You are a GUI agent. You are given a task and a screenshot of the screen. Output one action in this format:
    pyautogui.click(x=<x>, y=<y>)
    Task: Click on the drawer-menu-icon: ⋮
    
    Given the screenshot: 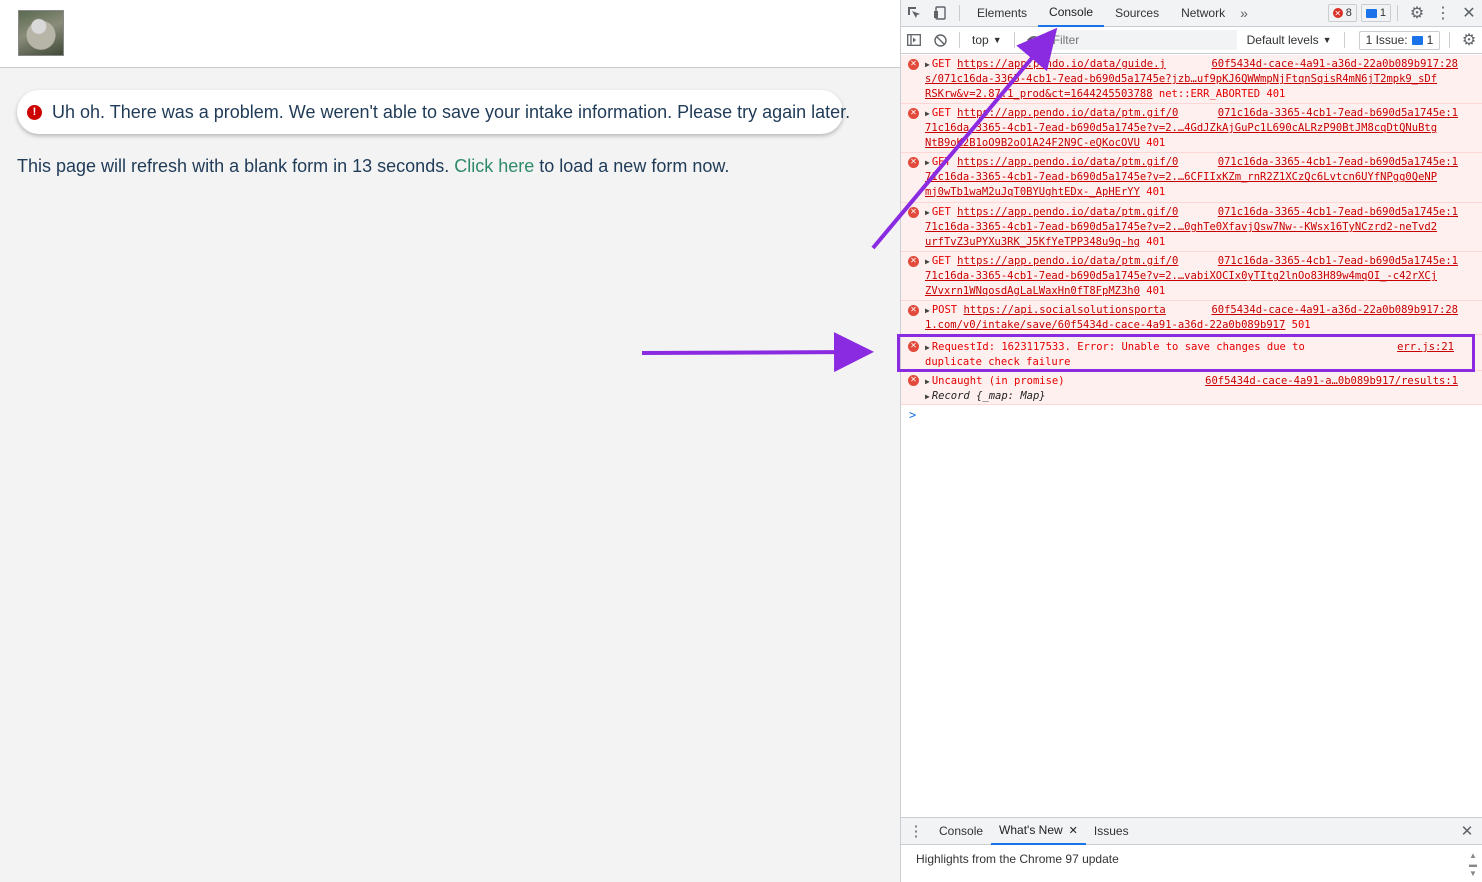 What is the action you would take?
    pyautogui.click(x=916, y=831)
    